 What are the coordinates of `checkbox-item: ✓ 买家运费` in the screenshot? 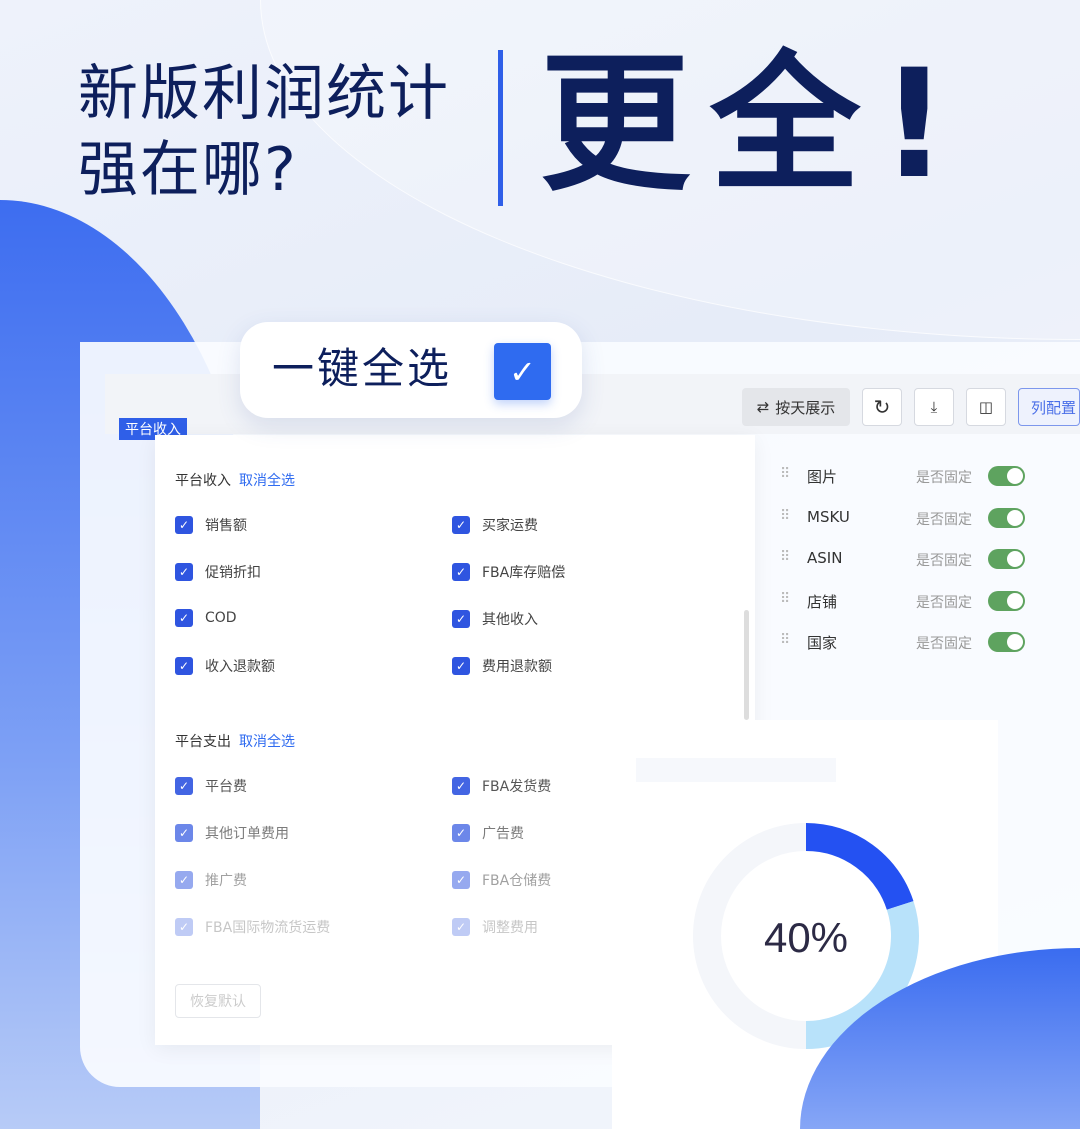 It's located at (495, 525).